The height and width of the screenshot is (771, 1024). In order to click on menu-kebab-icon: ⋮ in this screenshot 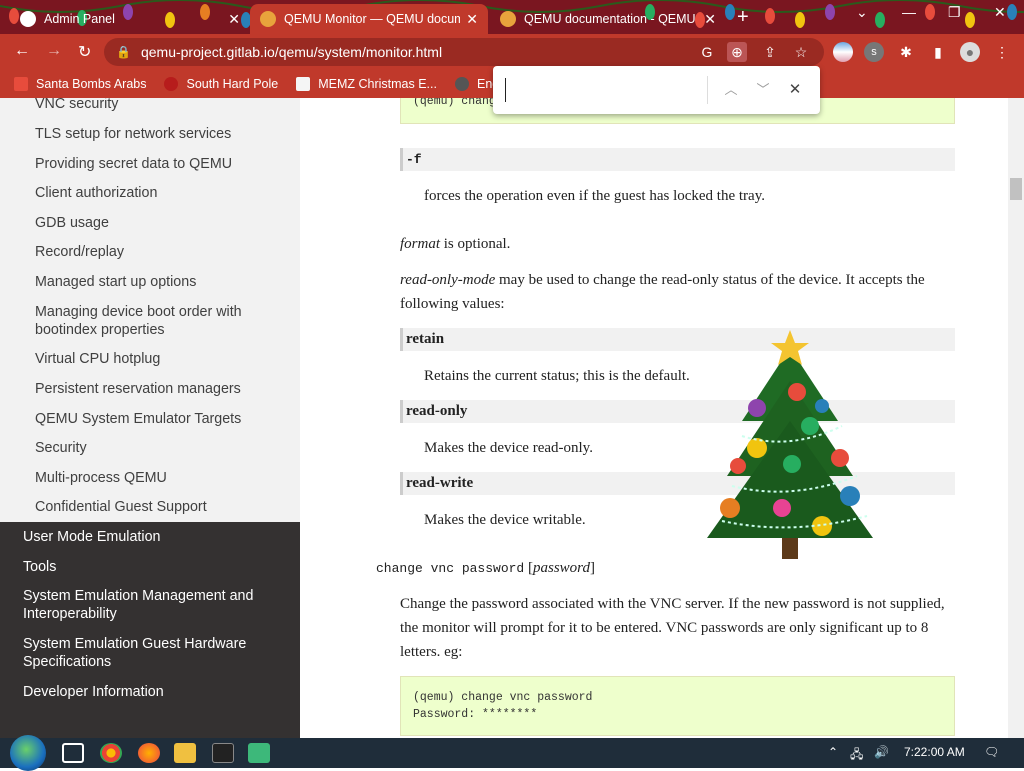, I will do `click(1002, 52)`.